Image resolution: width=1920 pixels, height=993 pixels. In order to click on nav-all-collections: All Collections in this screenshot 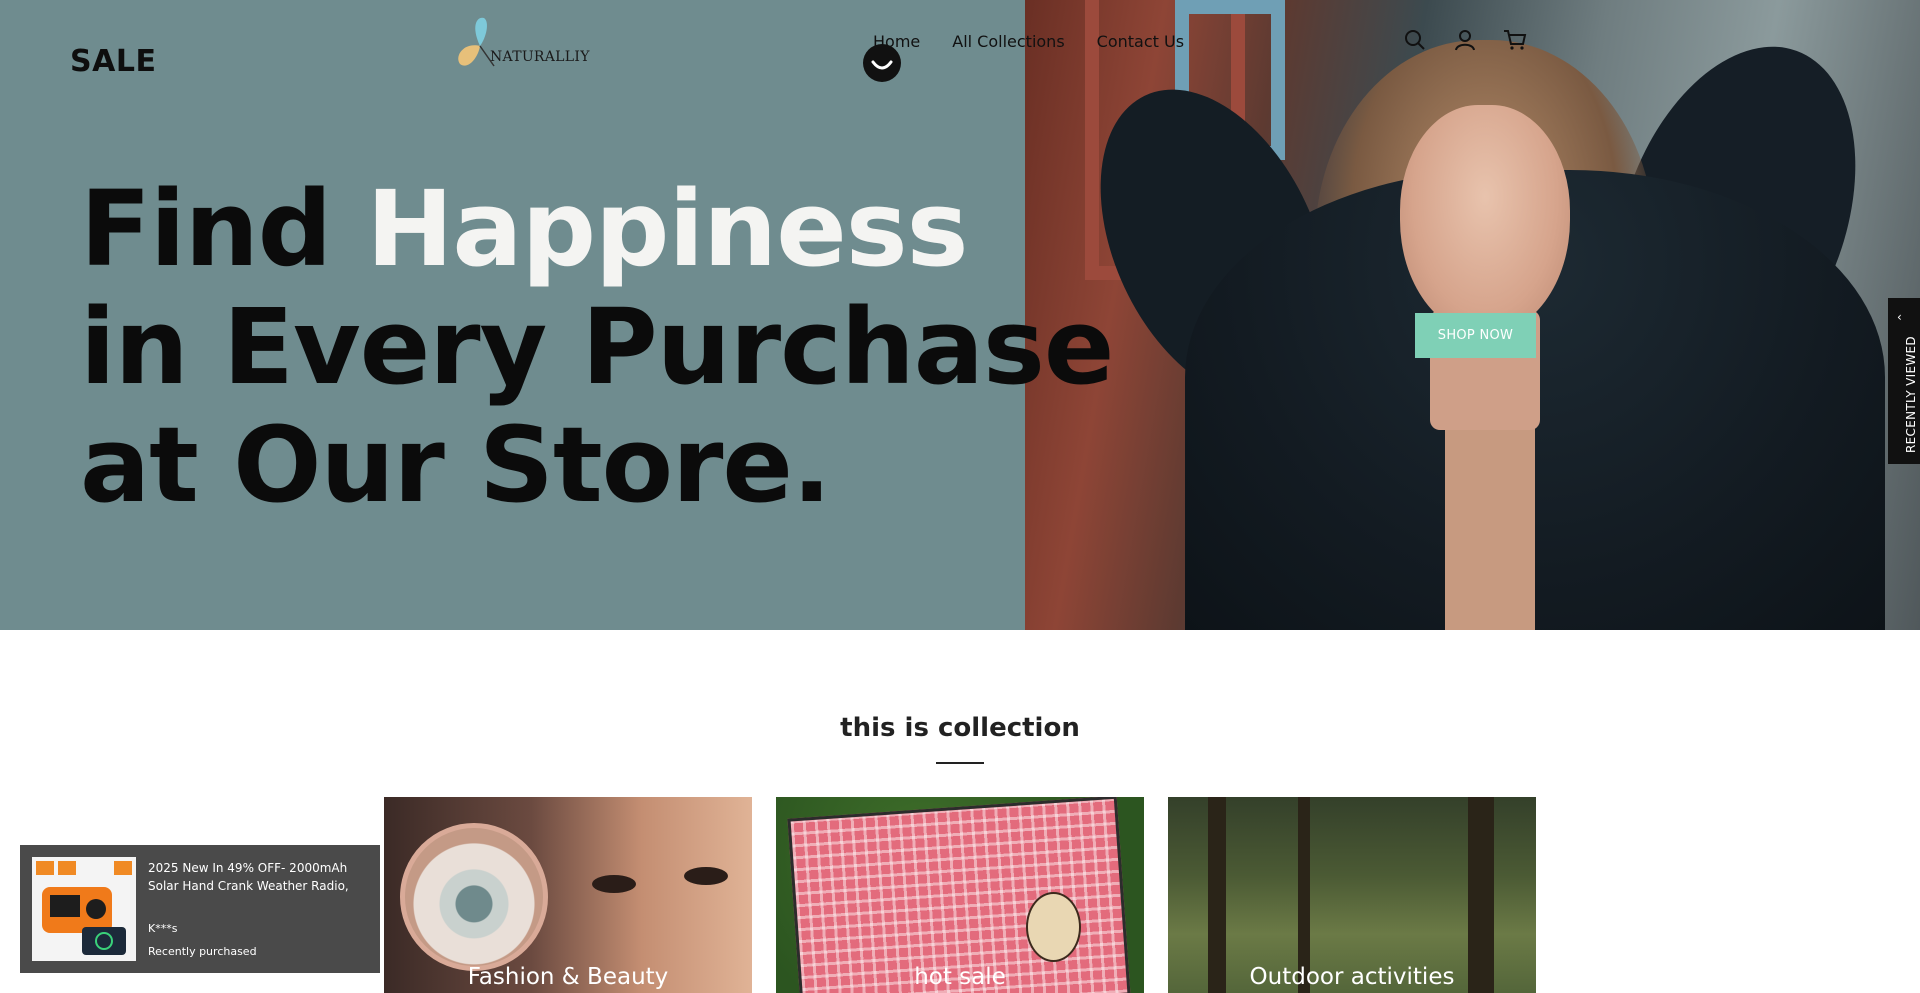, I will do `click(1008, 41)`.